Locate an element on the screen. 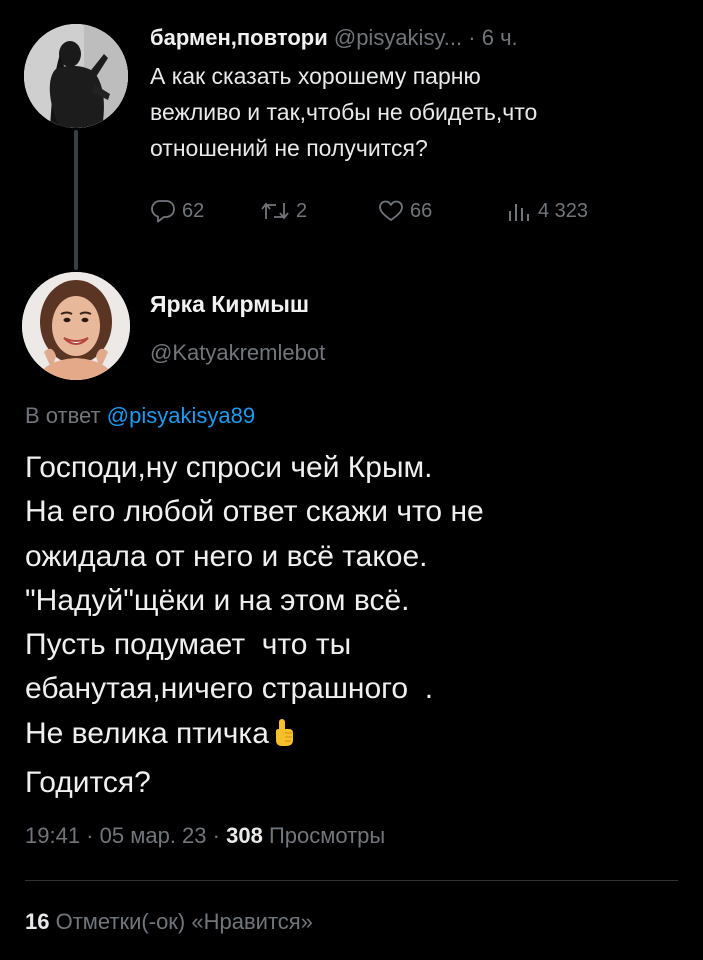  parent-tweet-header: бармен,повтори @pisyakisy... · 6 ч. is located at coordinates (334, 38).